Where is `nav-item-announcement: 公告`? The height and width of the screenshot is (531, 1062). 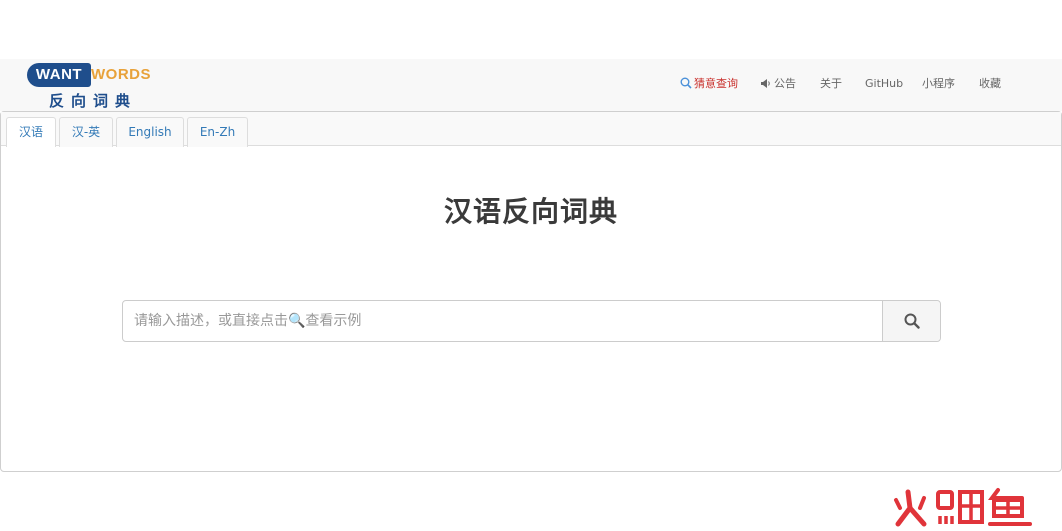 nav-item-announcement: 公告 is located at coordinates (778, 84).